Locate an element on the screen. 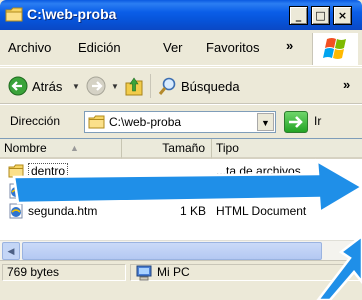 The height and width of the screenshot is (300, 362). address-label: Dirección is located at coordinates (35, 121).